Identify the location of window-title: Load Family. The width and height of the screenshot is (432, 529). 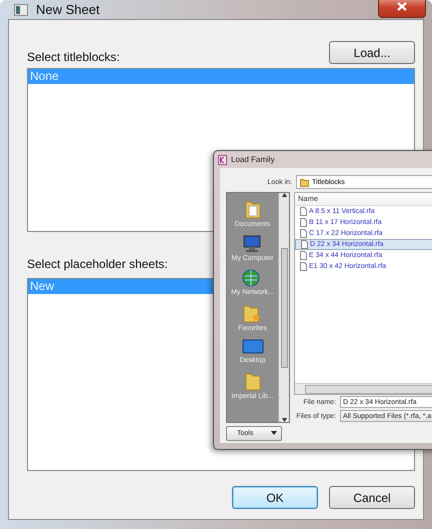
(253, 159).